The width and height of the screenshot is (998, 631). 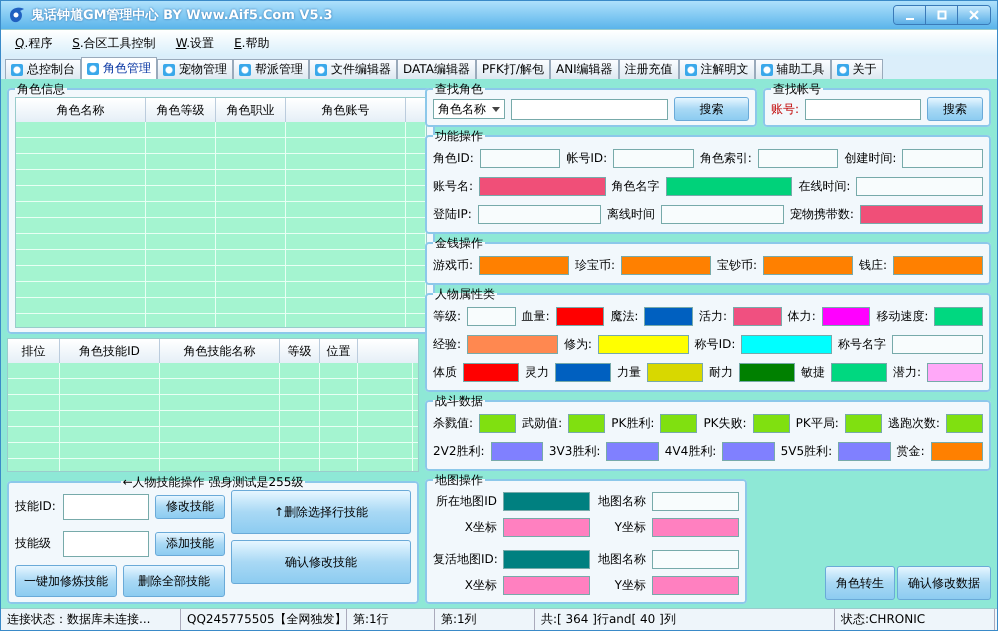 What do you see at coordinates (944, 583) in the screenshot?
I see `action-button: 确认修改数据` at bounding box center [944, 583].